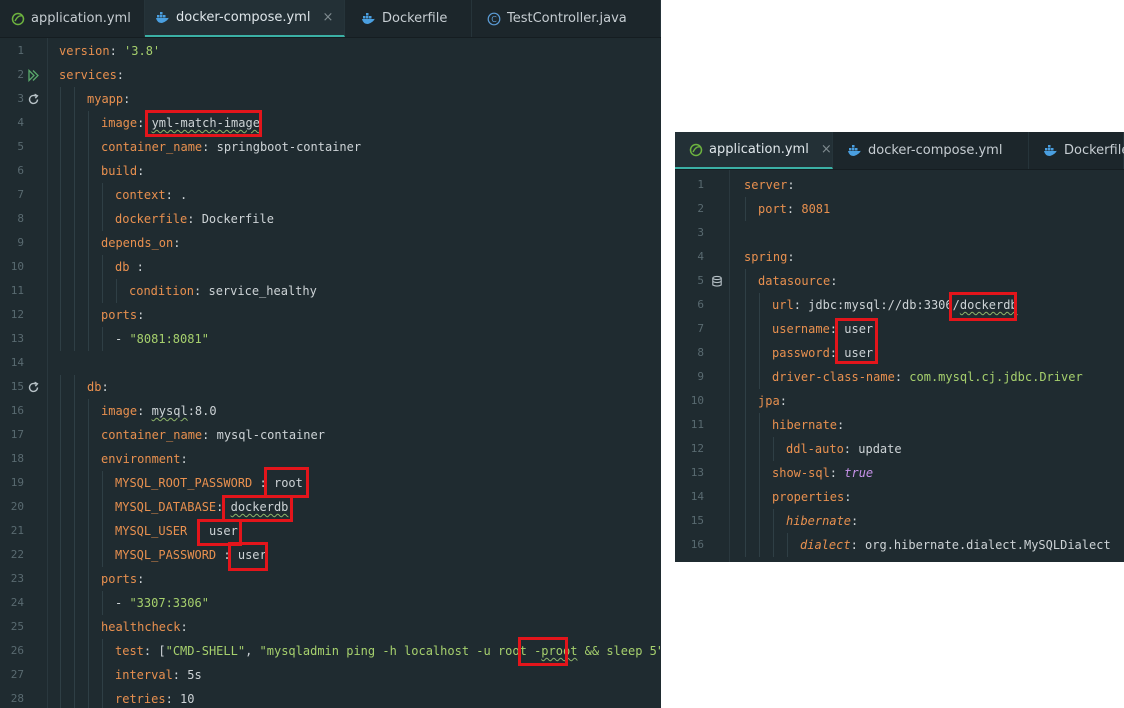 This screenshot has width=1124, height=708. I want to click on code-text: version: '3.8', so click(109, 51).